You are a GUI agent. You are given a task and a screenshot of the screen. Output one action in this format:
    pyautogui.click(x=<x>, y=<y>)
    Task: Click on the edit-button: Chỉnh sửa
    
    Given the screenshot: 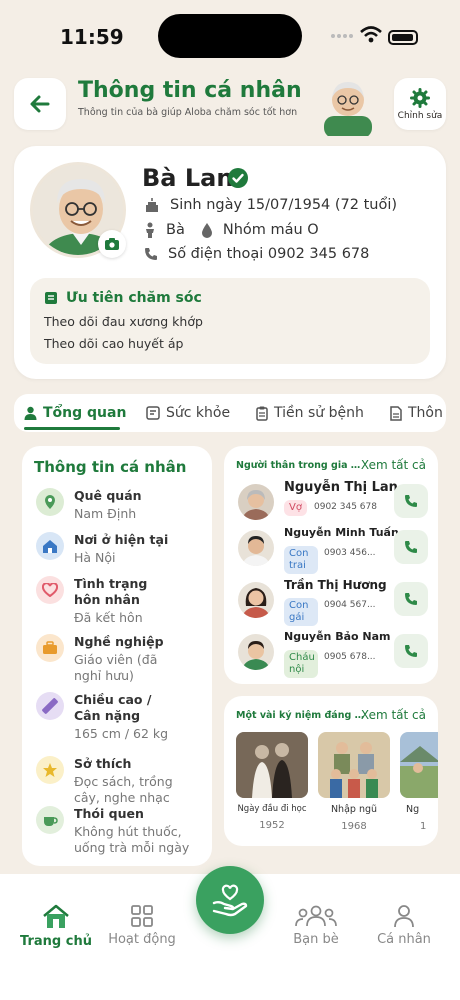 What is the action you would take?
    pyautogui.click(x=420, y=104)
    